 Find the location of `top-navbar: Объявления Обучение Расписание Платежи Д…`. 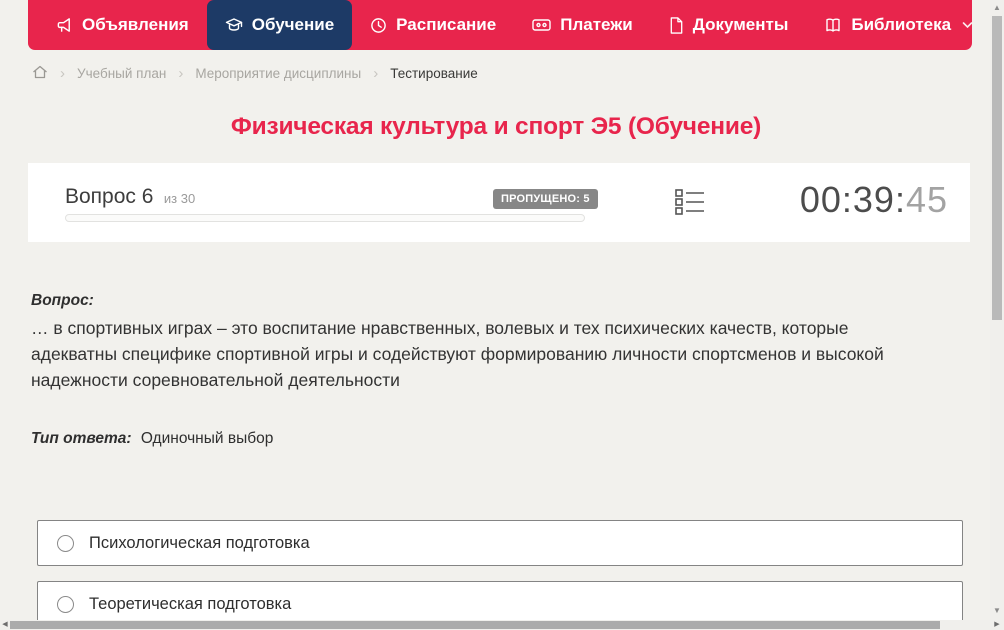

top-navbar: Объявления Обучение Расписание Платежи Д… is located at coordinates (500, 25).